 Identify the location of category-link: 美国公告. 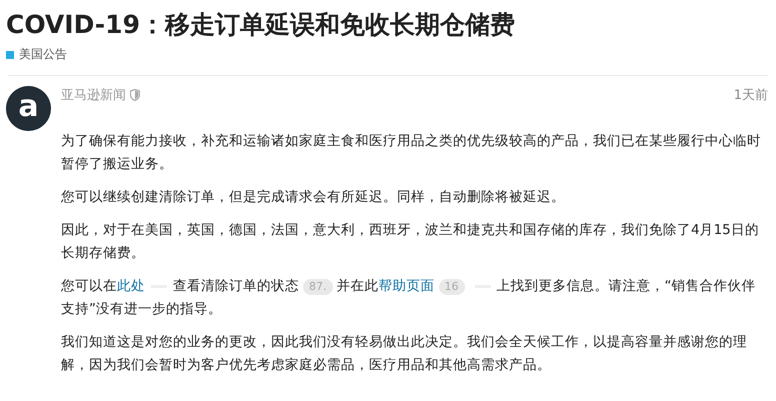
(36, 54).